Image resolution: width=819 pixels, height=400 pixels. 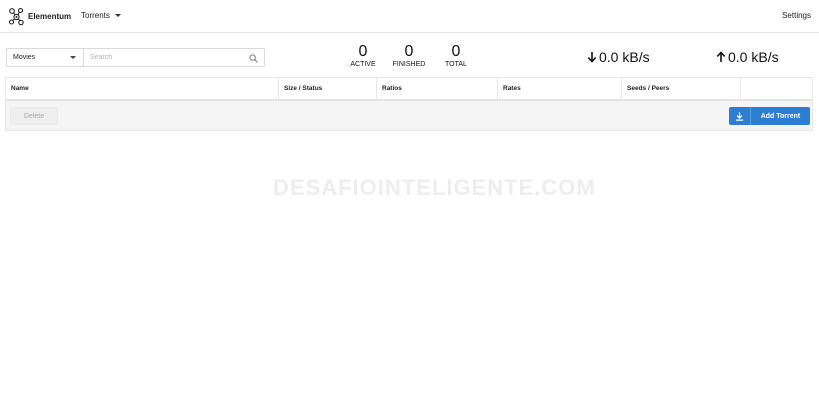 I want to click on search-icon, so click(x=253, y=58).